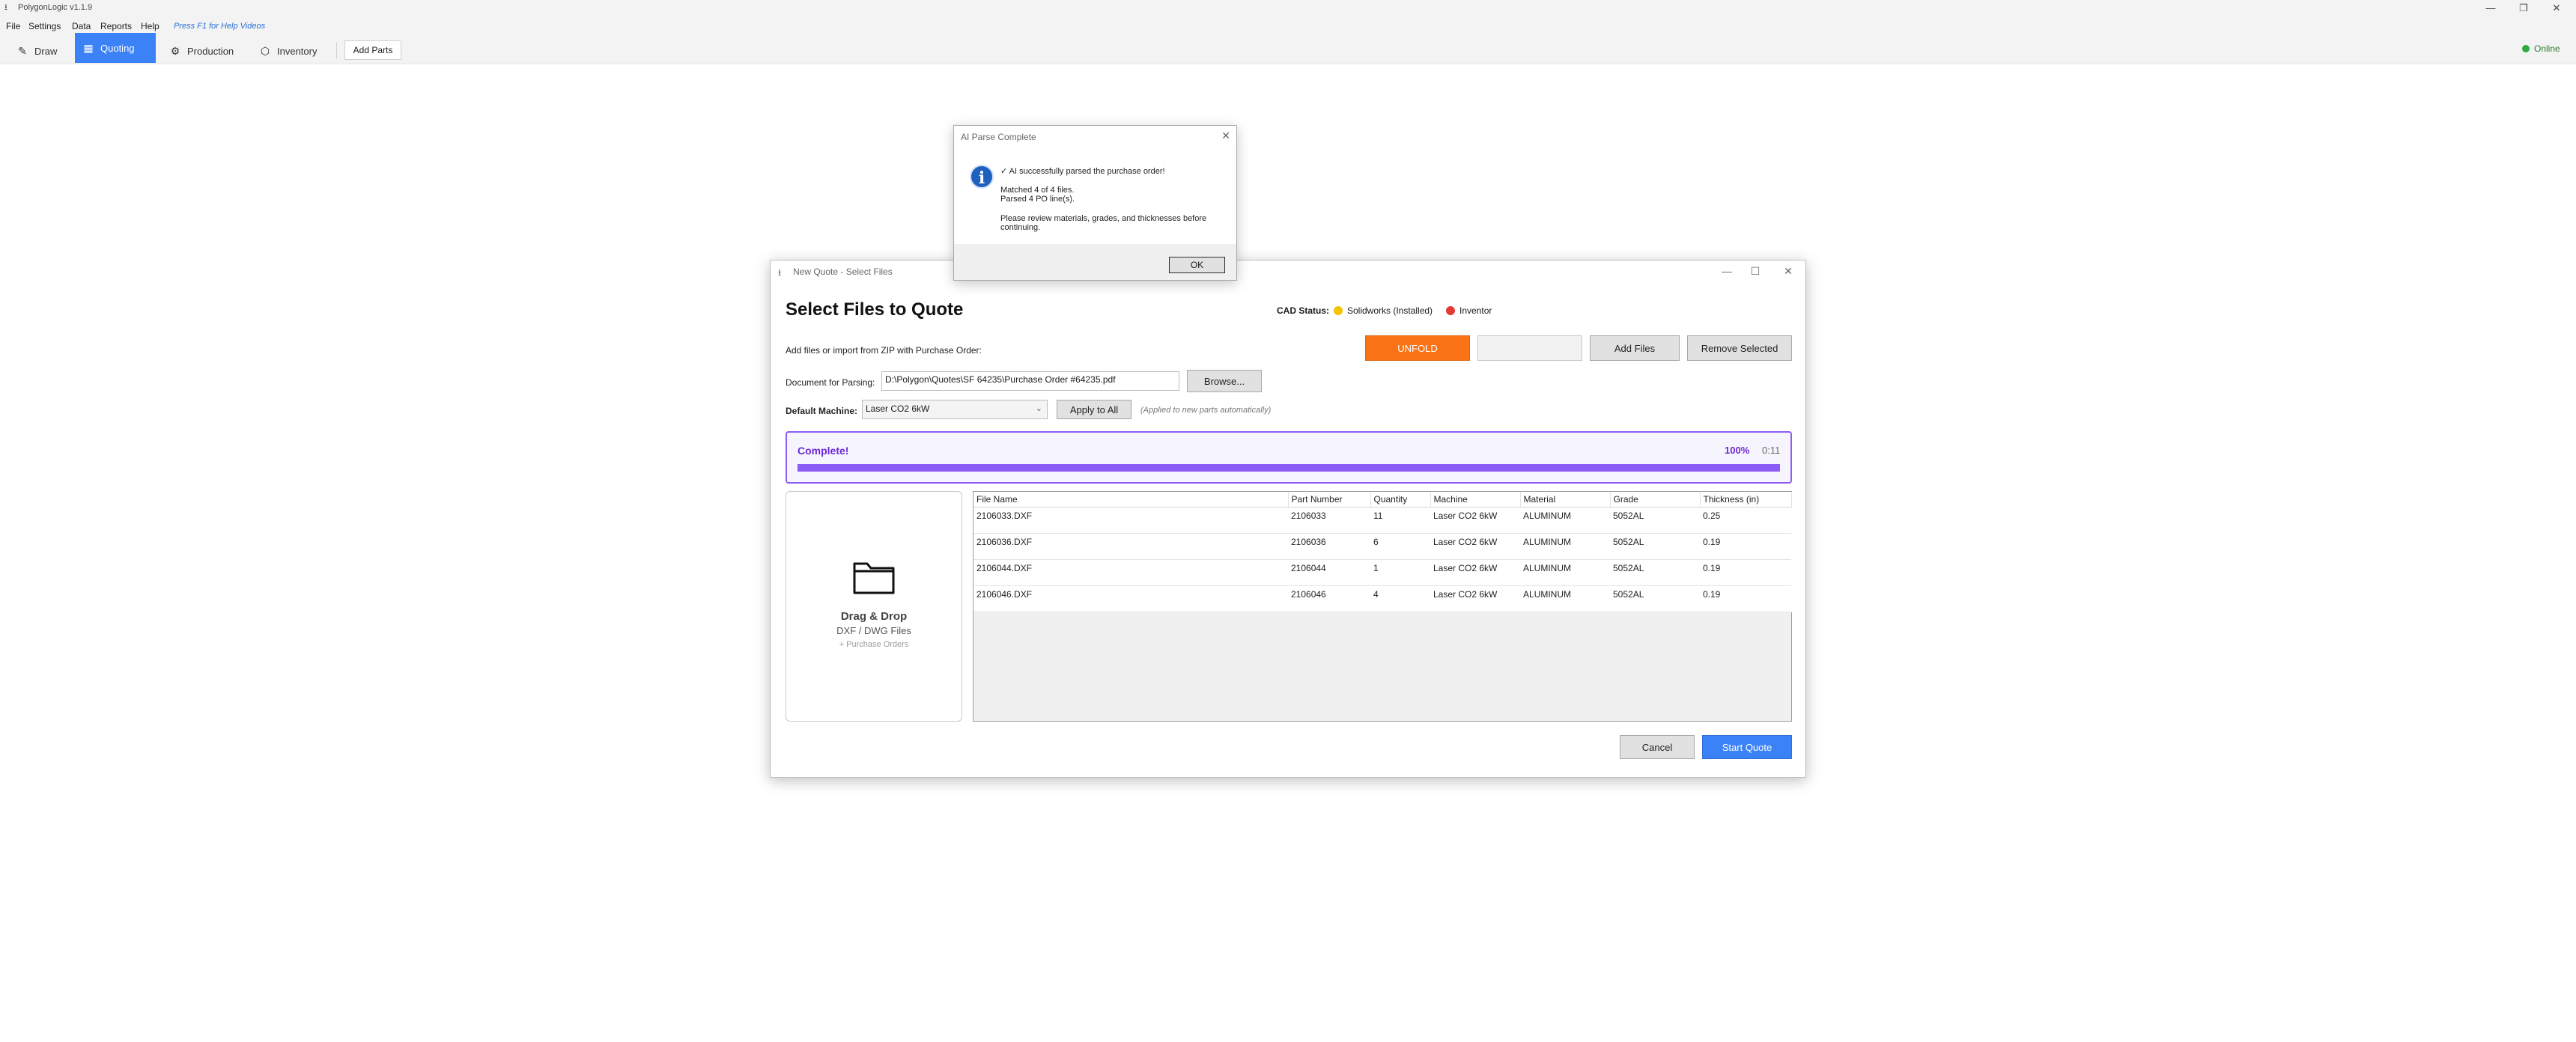 The height and width of the screenshot is (1042, 2576). I want to click on column-header: Part Number, so click(1329, 500).